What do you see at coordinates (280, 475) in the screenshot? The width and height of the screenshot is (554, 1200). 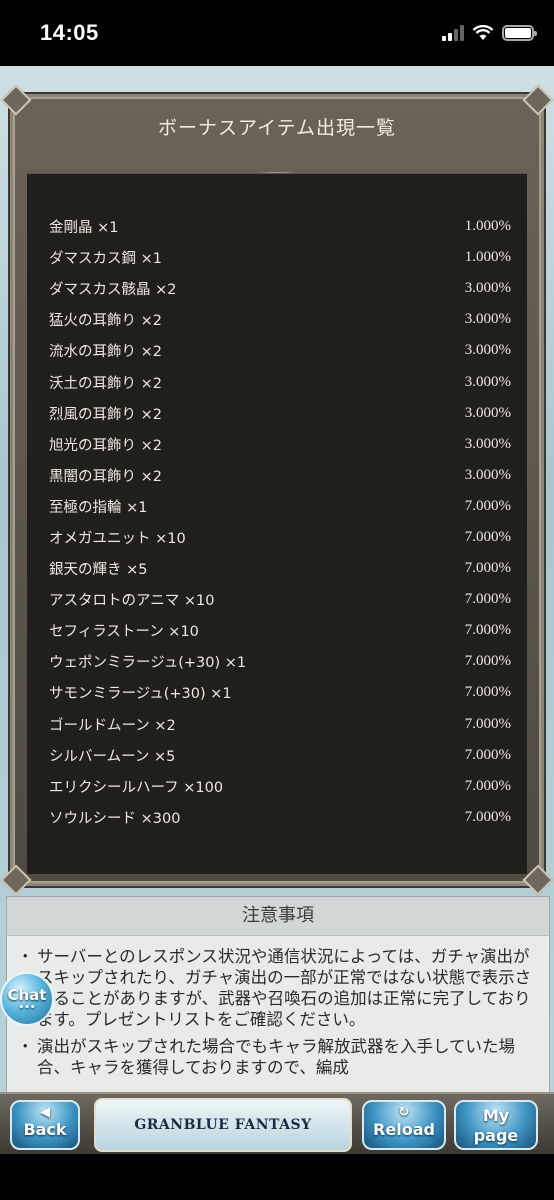 I see `list-item: 黒闇の耳飾り ×2 3.000%` at bounding box center [280, 475].